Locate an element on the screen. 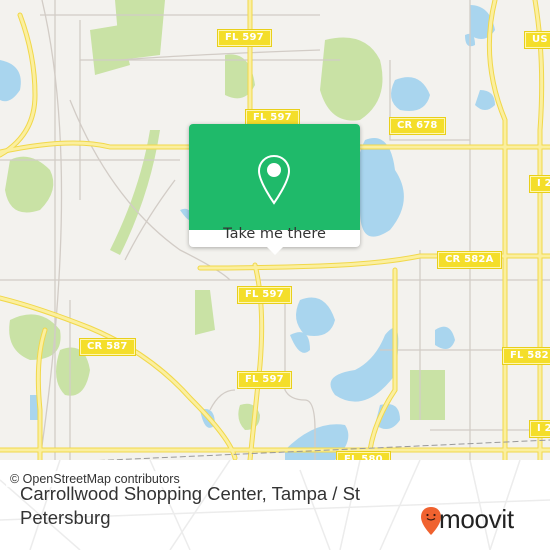  road-shield-us41: US 4 is located at coordinates (537, 40).